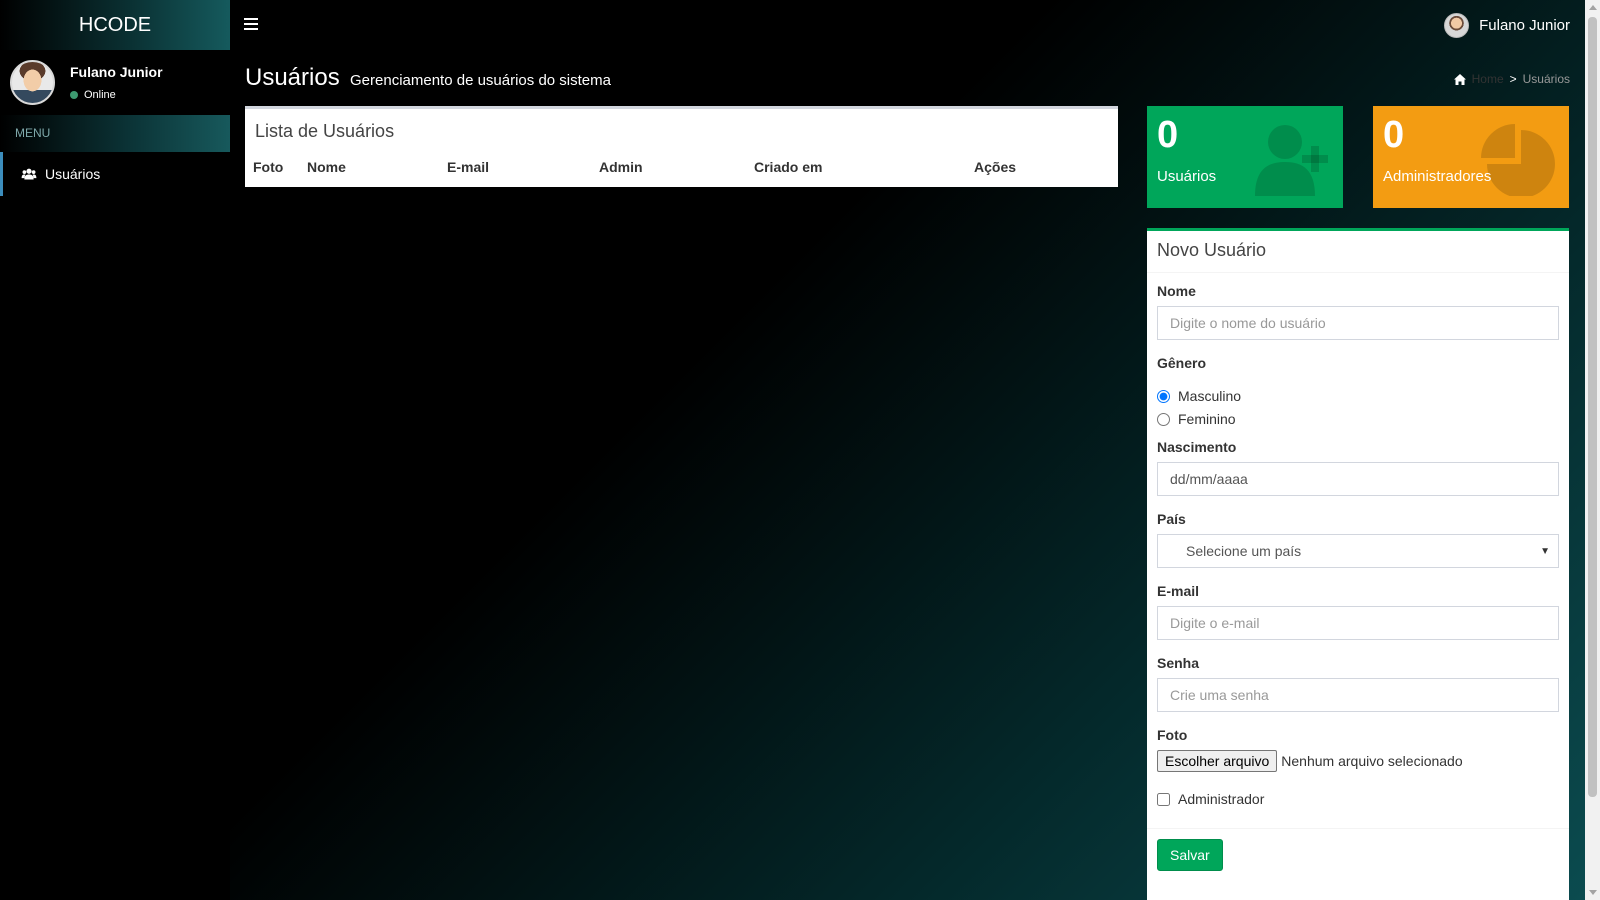 The image size is (1600, 900). Describe the element at coordinates (115, 82) in the screenshot. I see `sidebar-user-panel: Fulano Junior Online` at that location.